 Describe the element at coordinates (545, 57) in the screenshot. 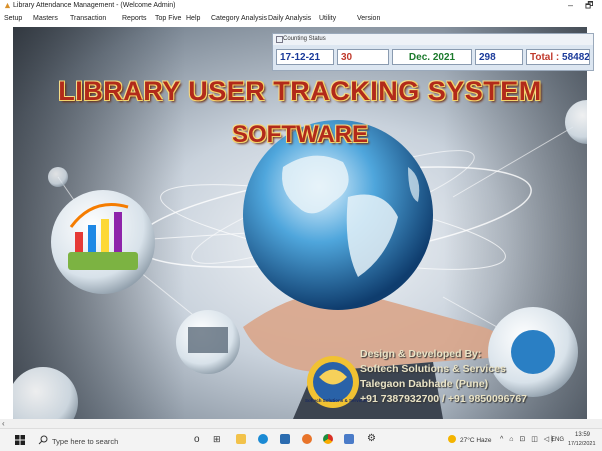

I see `total-label: Total :` at that location.